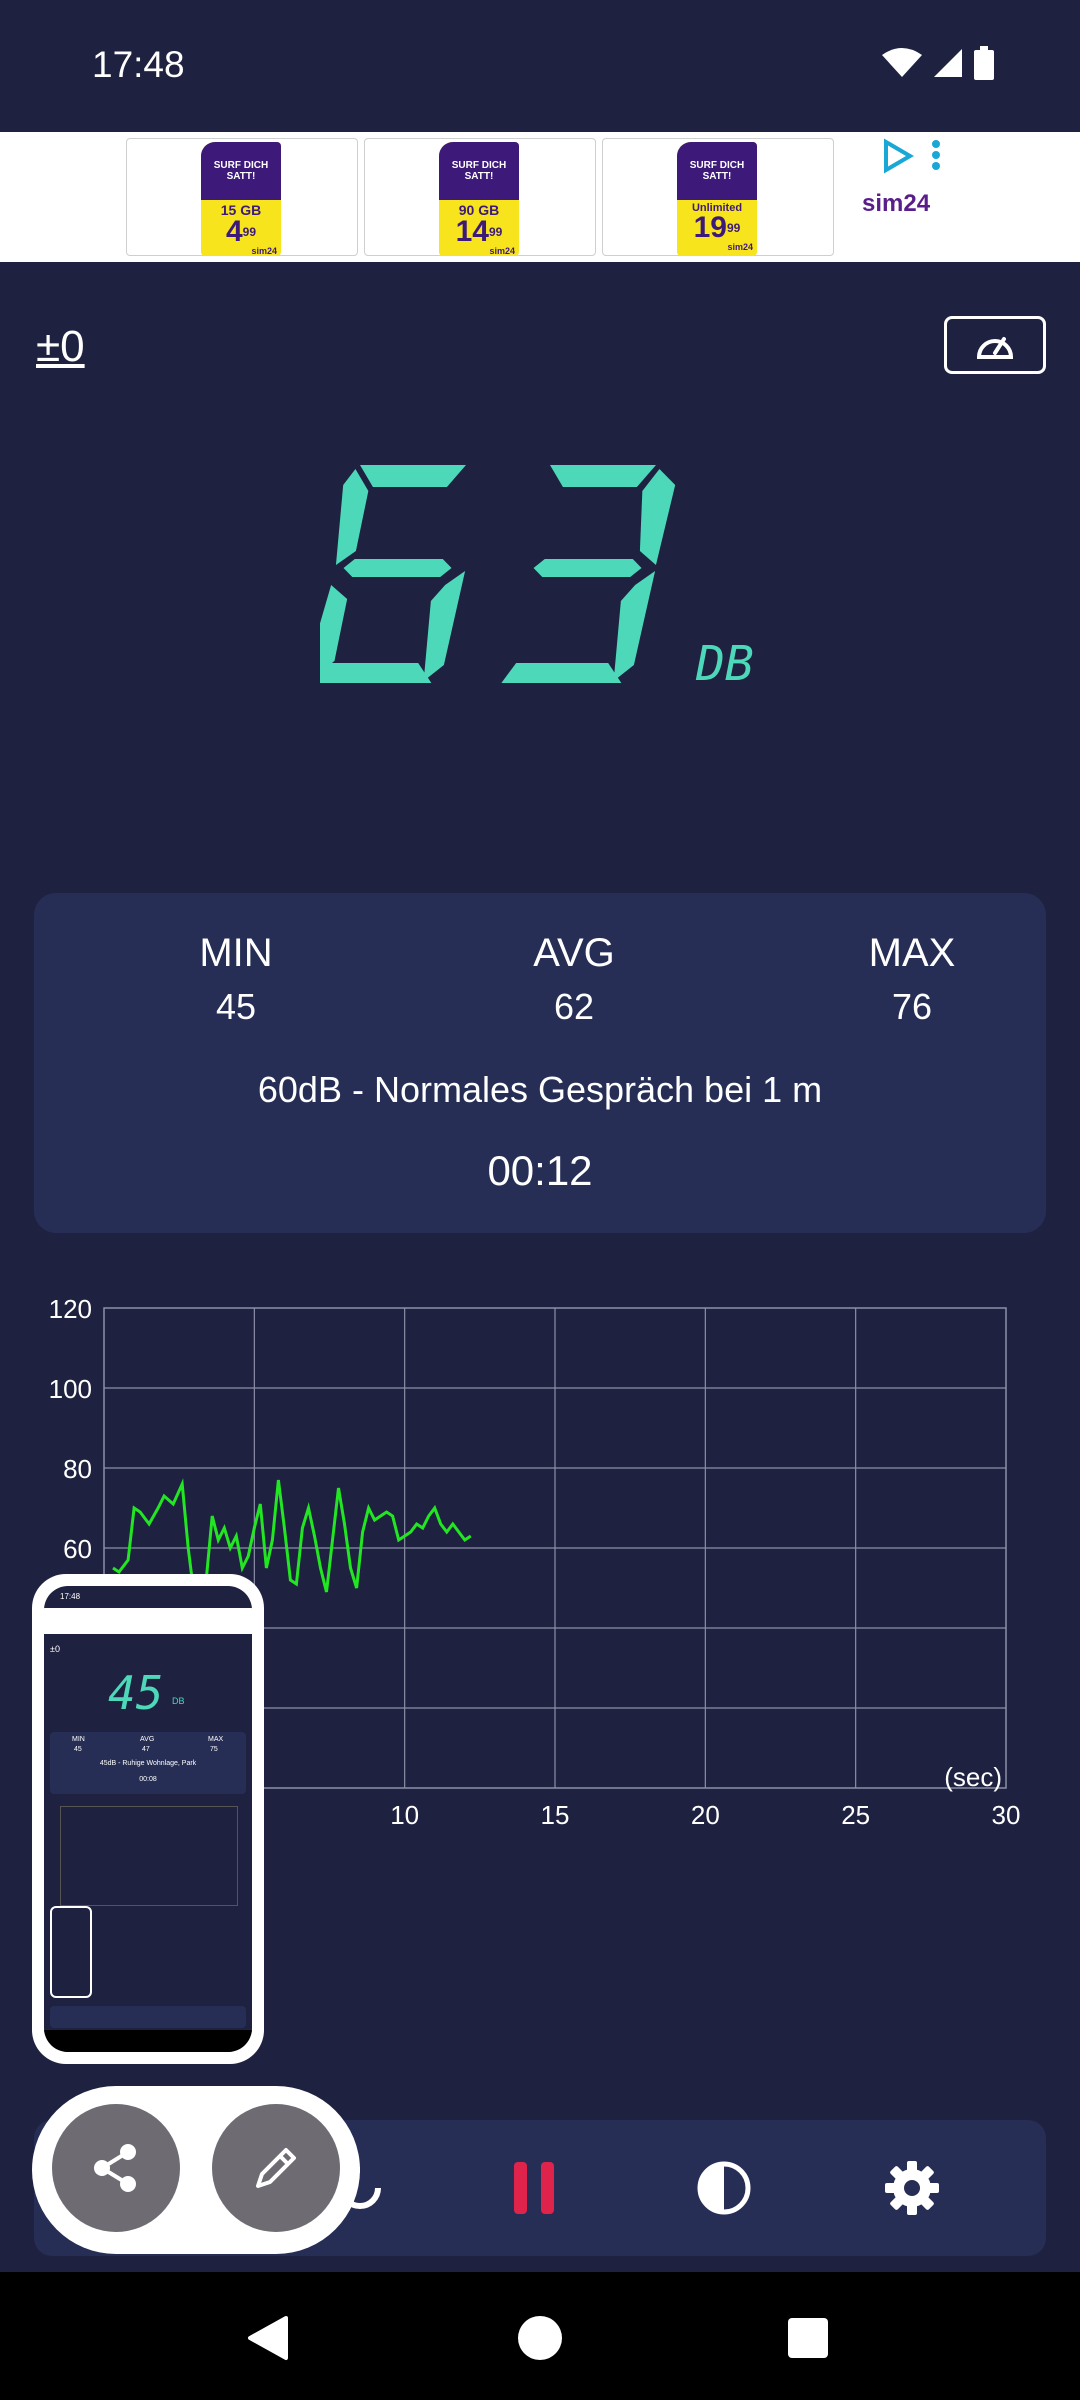 Image resolution: width=1080 pixels, height=2400 pixels. I want to click on noise-description: 60dB - Normales Gespräch bei 1 m, so click(540, 1089).